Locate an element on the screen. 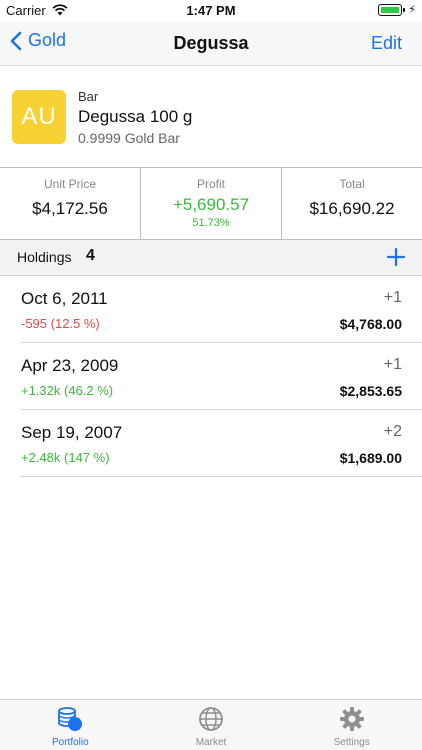 This screenshot has height=750, width=422. add-holding-button is located at coordinates (396, 257).